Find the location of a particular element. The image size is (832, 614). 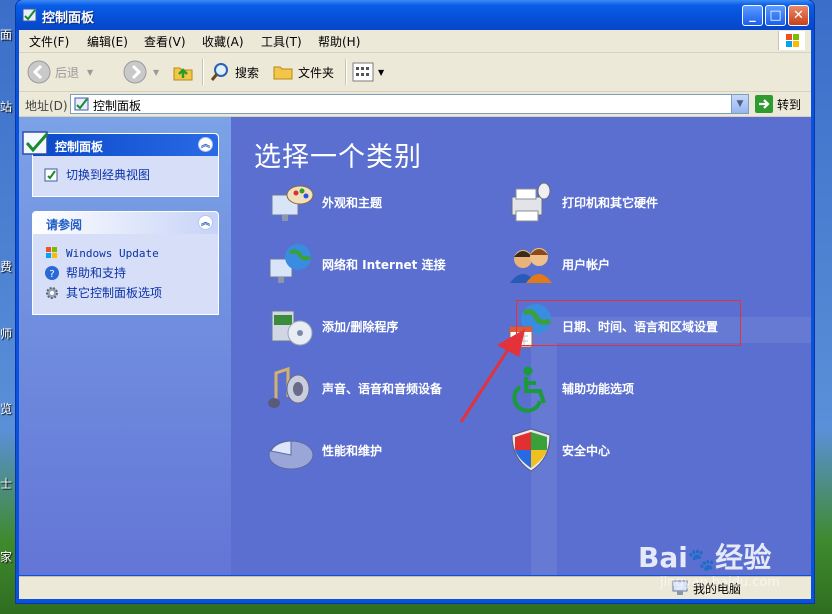

switch-classic-view-link: 切换到经典视图 is located at coordinates (97, 174).